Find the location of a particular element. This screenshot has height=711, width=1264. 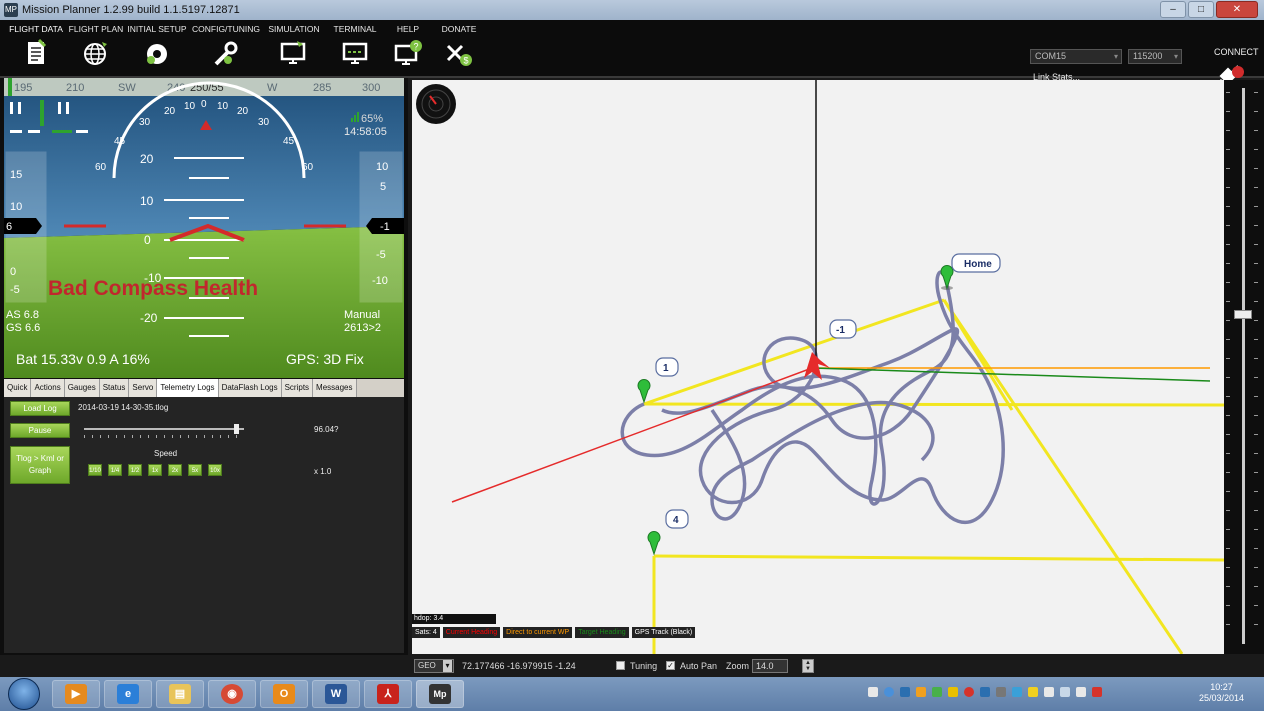

playback-position: 96.04? is located at coordinates (326, 429).